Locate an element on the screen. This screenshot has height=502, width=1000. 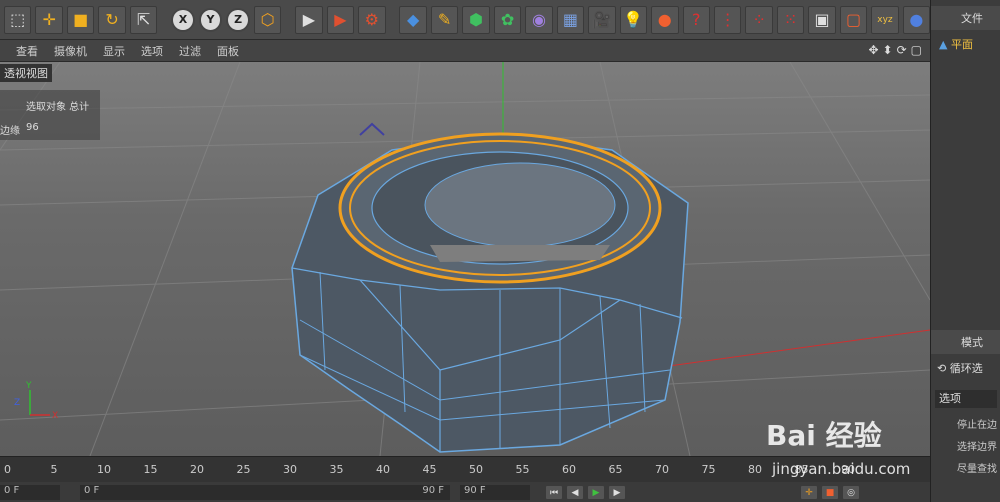
object-item-plane: ▲ 平面 is located at coordinates (956, 44).